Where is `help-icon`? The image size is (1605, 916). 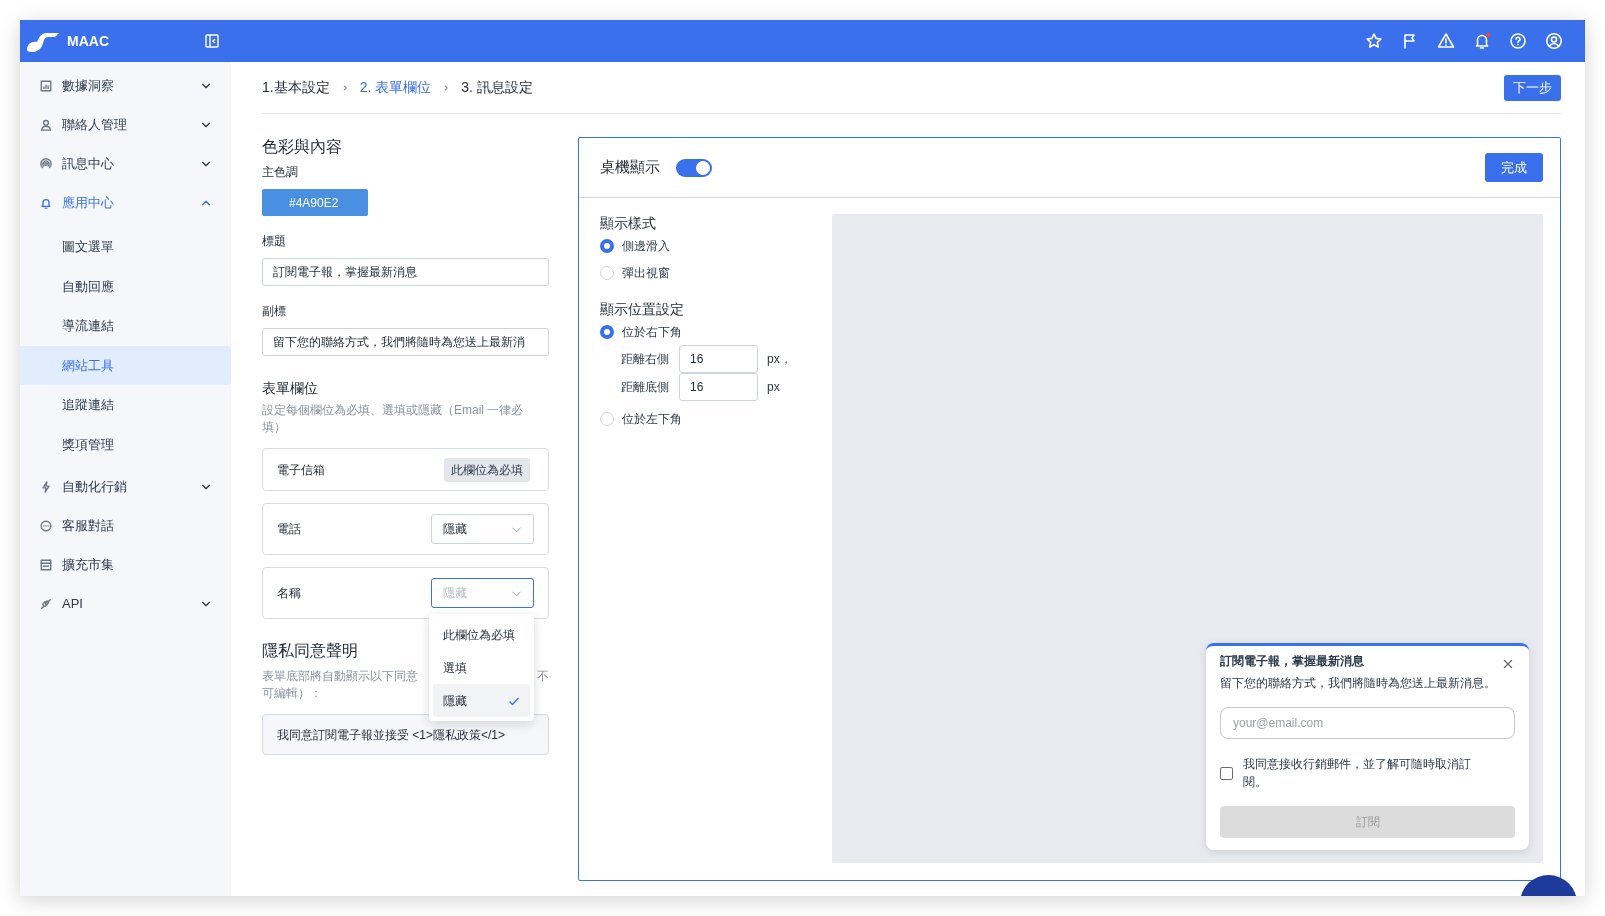
help-icon is located at coordinates (1518, 41).